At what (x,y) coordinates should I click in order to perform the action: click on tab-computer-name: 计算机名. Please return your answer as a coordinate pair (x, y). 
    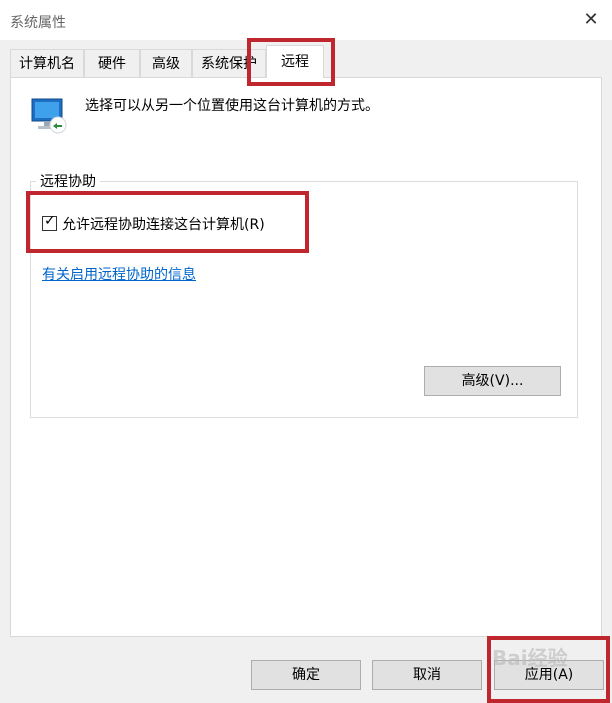
    Looking at the image, I should click on (47, 63).